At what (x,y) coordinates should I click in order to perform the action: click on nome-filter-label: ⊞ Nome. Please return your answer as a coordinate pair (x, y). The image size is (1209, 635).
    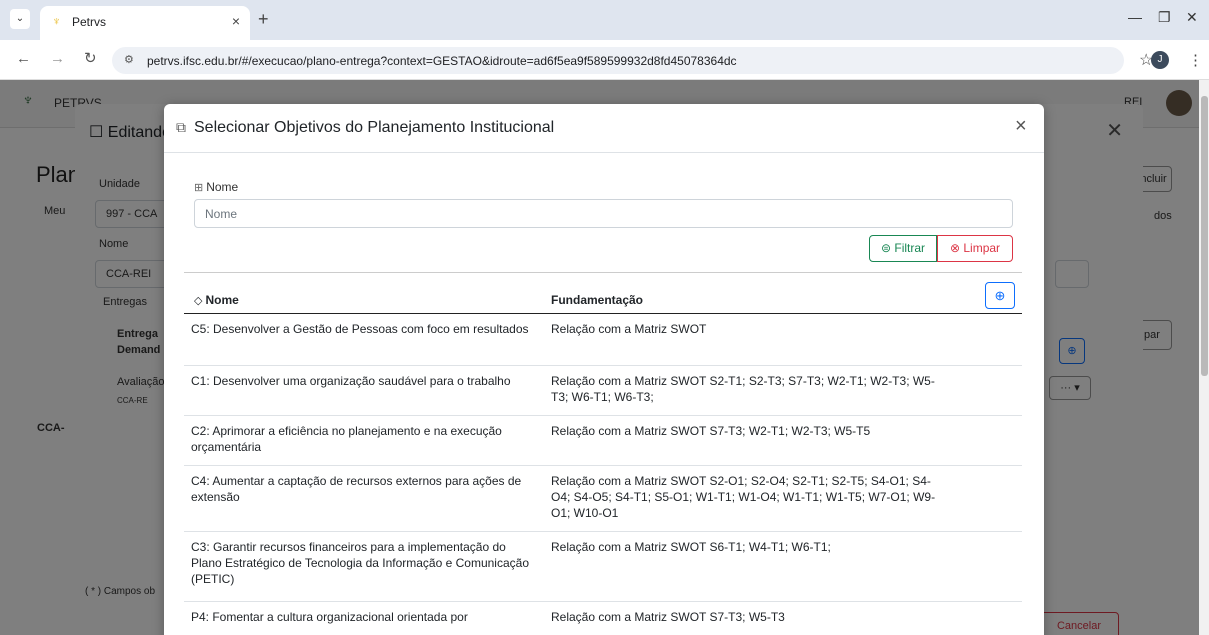
    Looking at the image, I should click on (216, 187).